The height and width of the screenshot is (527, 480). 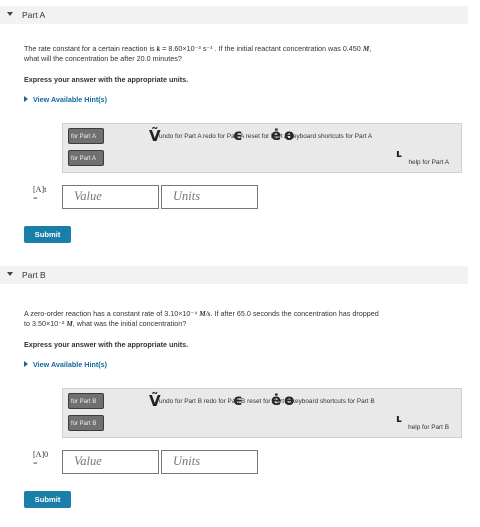 What do you see at coordinates (47, 234) in the screenshot?
I see `part-a-submit-button: Submit` at bounding box center [47, 234].